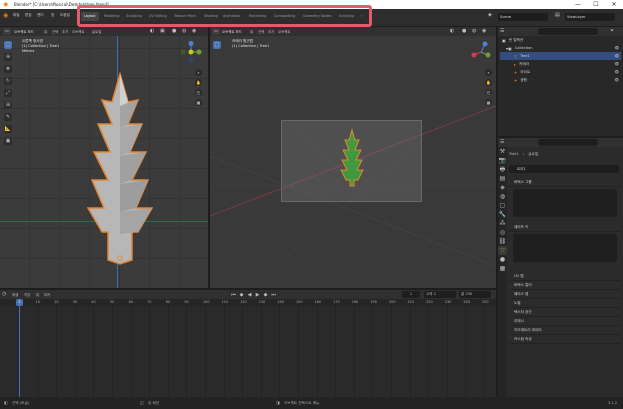 This screenshot has width=623, height=409. What do you see at coordinates (90, 16) in the screenshot?
I see `tab-layout: Layout` at bounding box center [90, 16].